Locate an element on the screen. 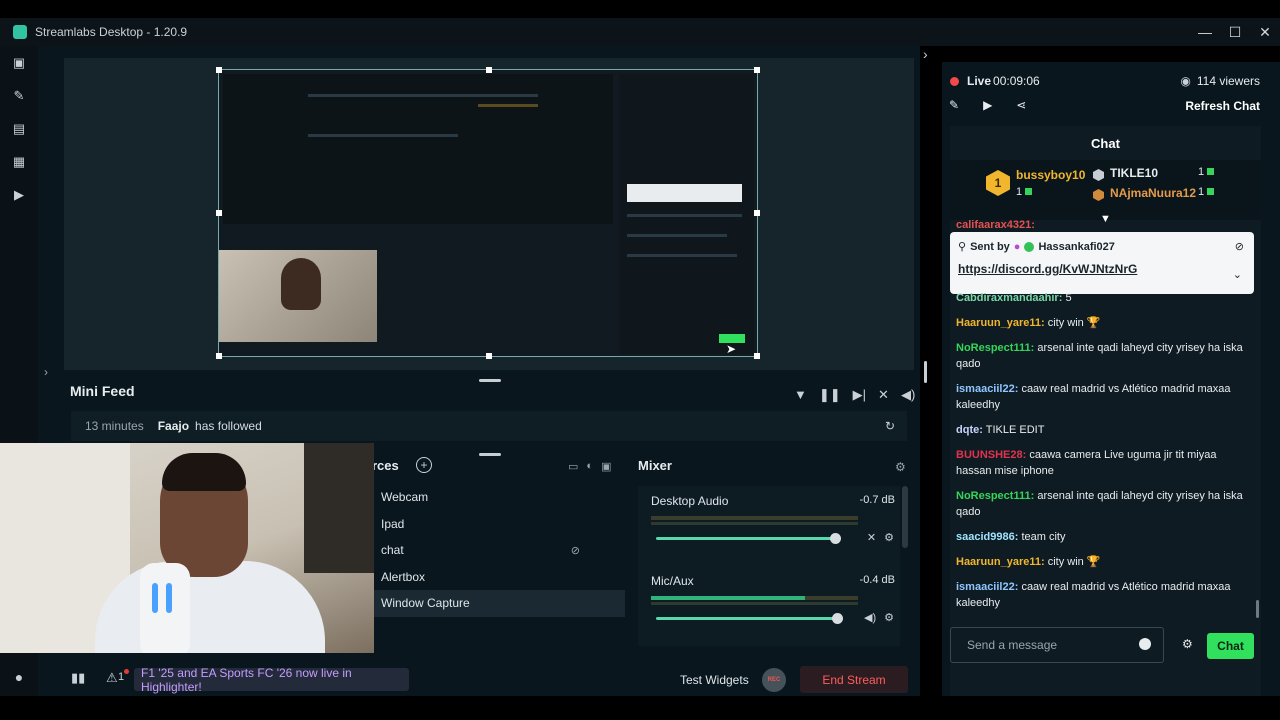 The image size is (1280, 720). mixer-settings-icon: ⚙ is located at coordinates (900, 467).